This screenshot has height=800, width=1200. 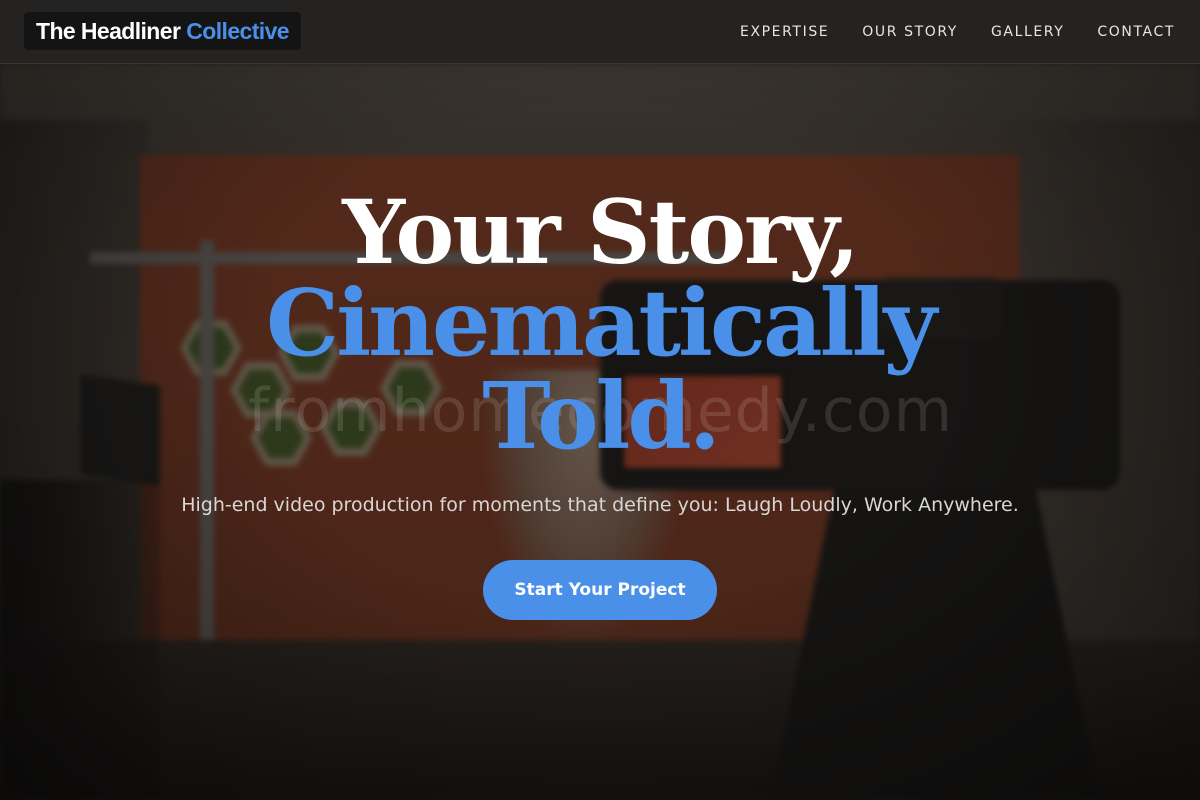 What do you see at coordinates (600, 590) in the screenshot?
I see `start-project-button: Start Your Project` at bounding box center [600, 590].